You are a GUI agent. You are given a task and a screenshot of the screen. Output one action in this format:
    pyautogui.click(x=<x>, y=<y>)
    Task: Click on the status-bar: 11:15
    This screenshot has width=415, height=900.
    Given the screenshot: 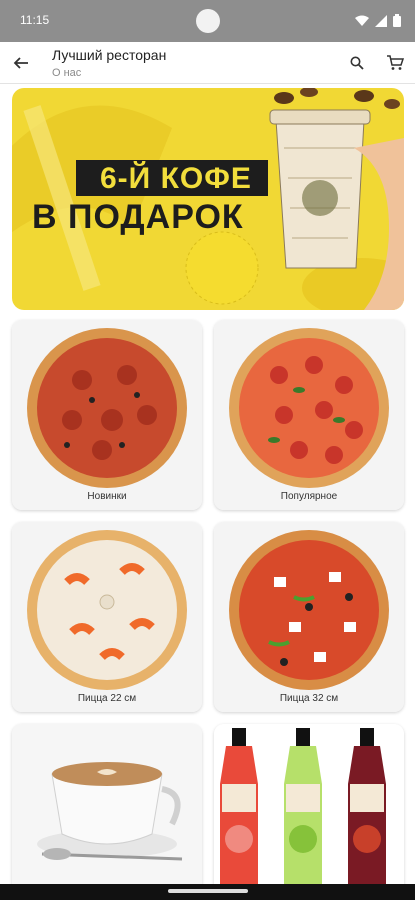 What is the action you would take?
    pyautogui.click(x=207, y=21)
    